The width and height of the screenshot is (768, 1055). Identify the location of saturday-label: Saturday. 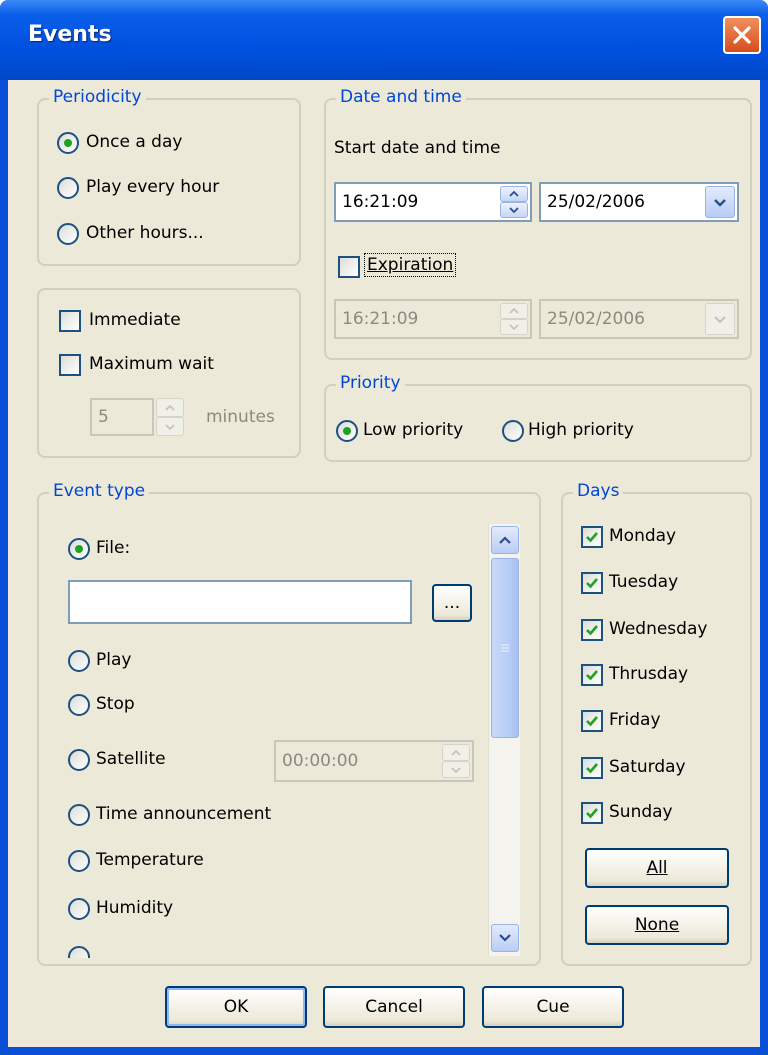
(647, 767).